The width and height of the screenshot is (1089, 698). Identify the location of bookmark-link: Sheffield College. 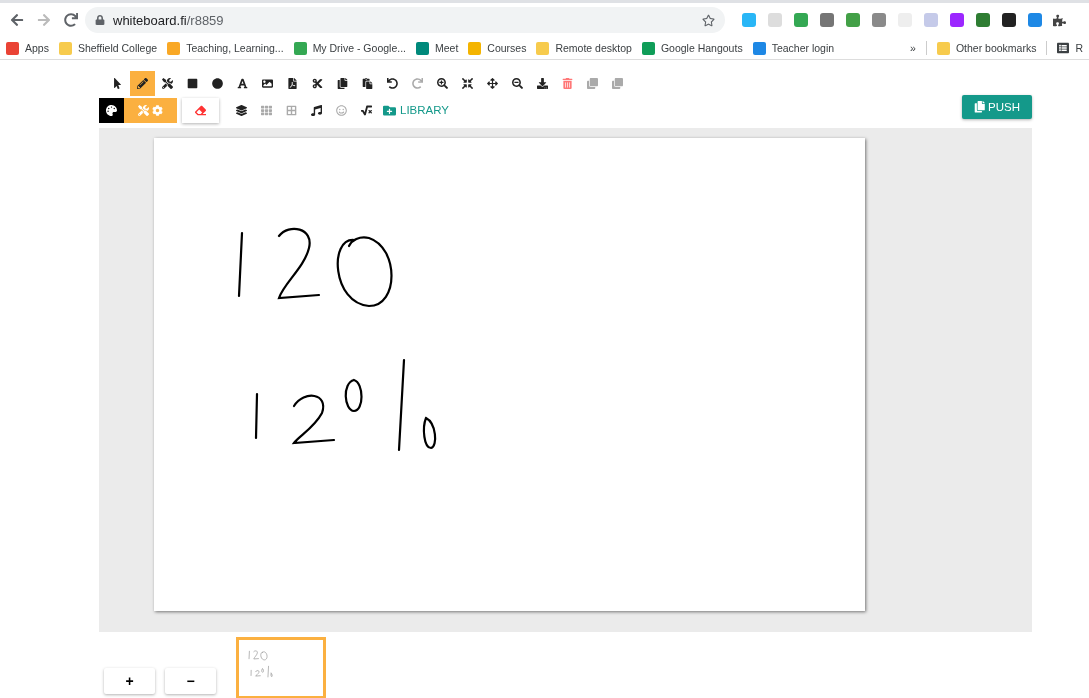
(108, 48).